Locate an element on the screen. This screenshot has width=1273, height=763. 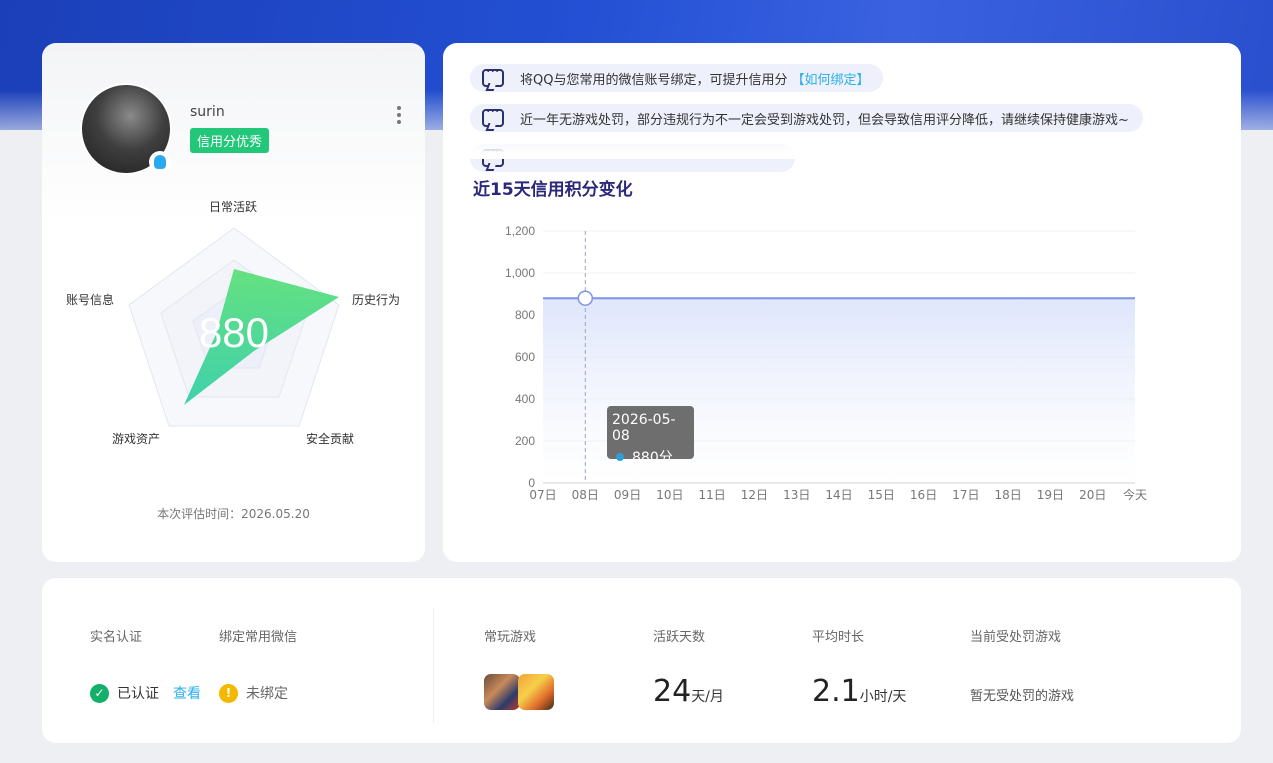
x-tick-label: 16日 is located at coordinates (923, 495).